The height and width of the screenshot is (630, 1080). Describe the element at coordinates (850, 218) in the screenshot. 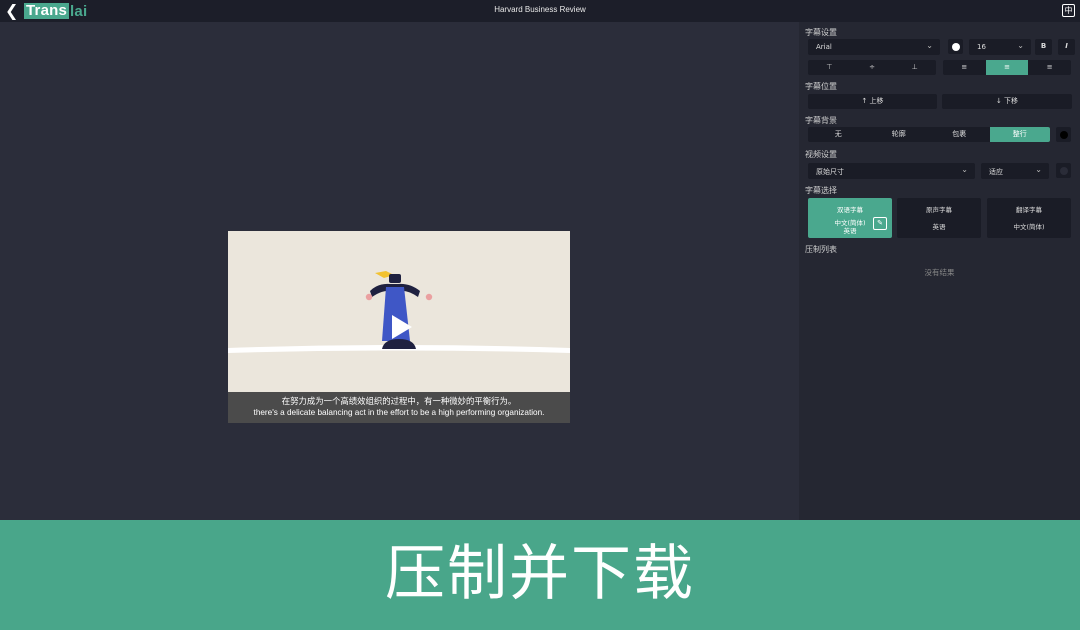

I see `subtitle-card-bilingual: 双语字幕 中文(简体) 英语 ✎` at that location.